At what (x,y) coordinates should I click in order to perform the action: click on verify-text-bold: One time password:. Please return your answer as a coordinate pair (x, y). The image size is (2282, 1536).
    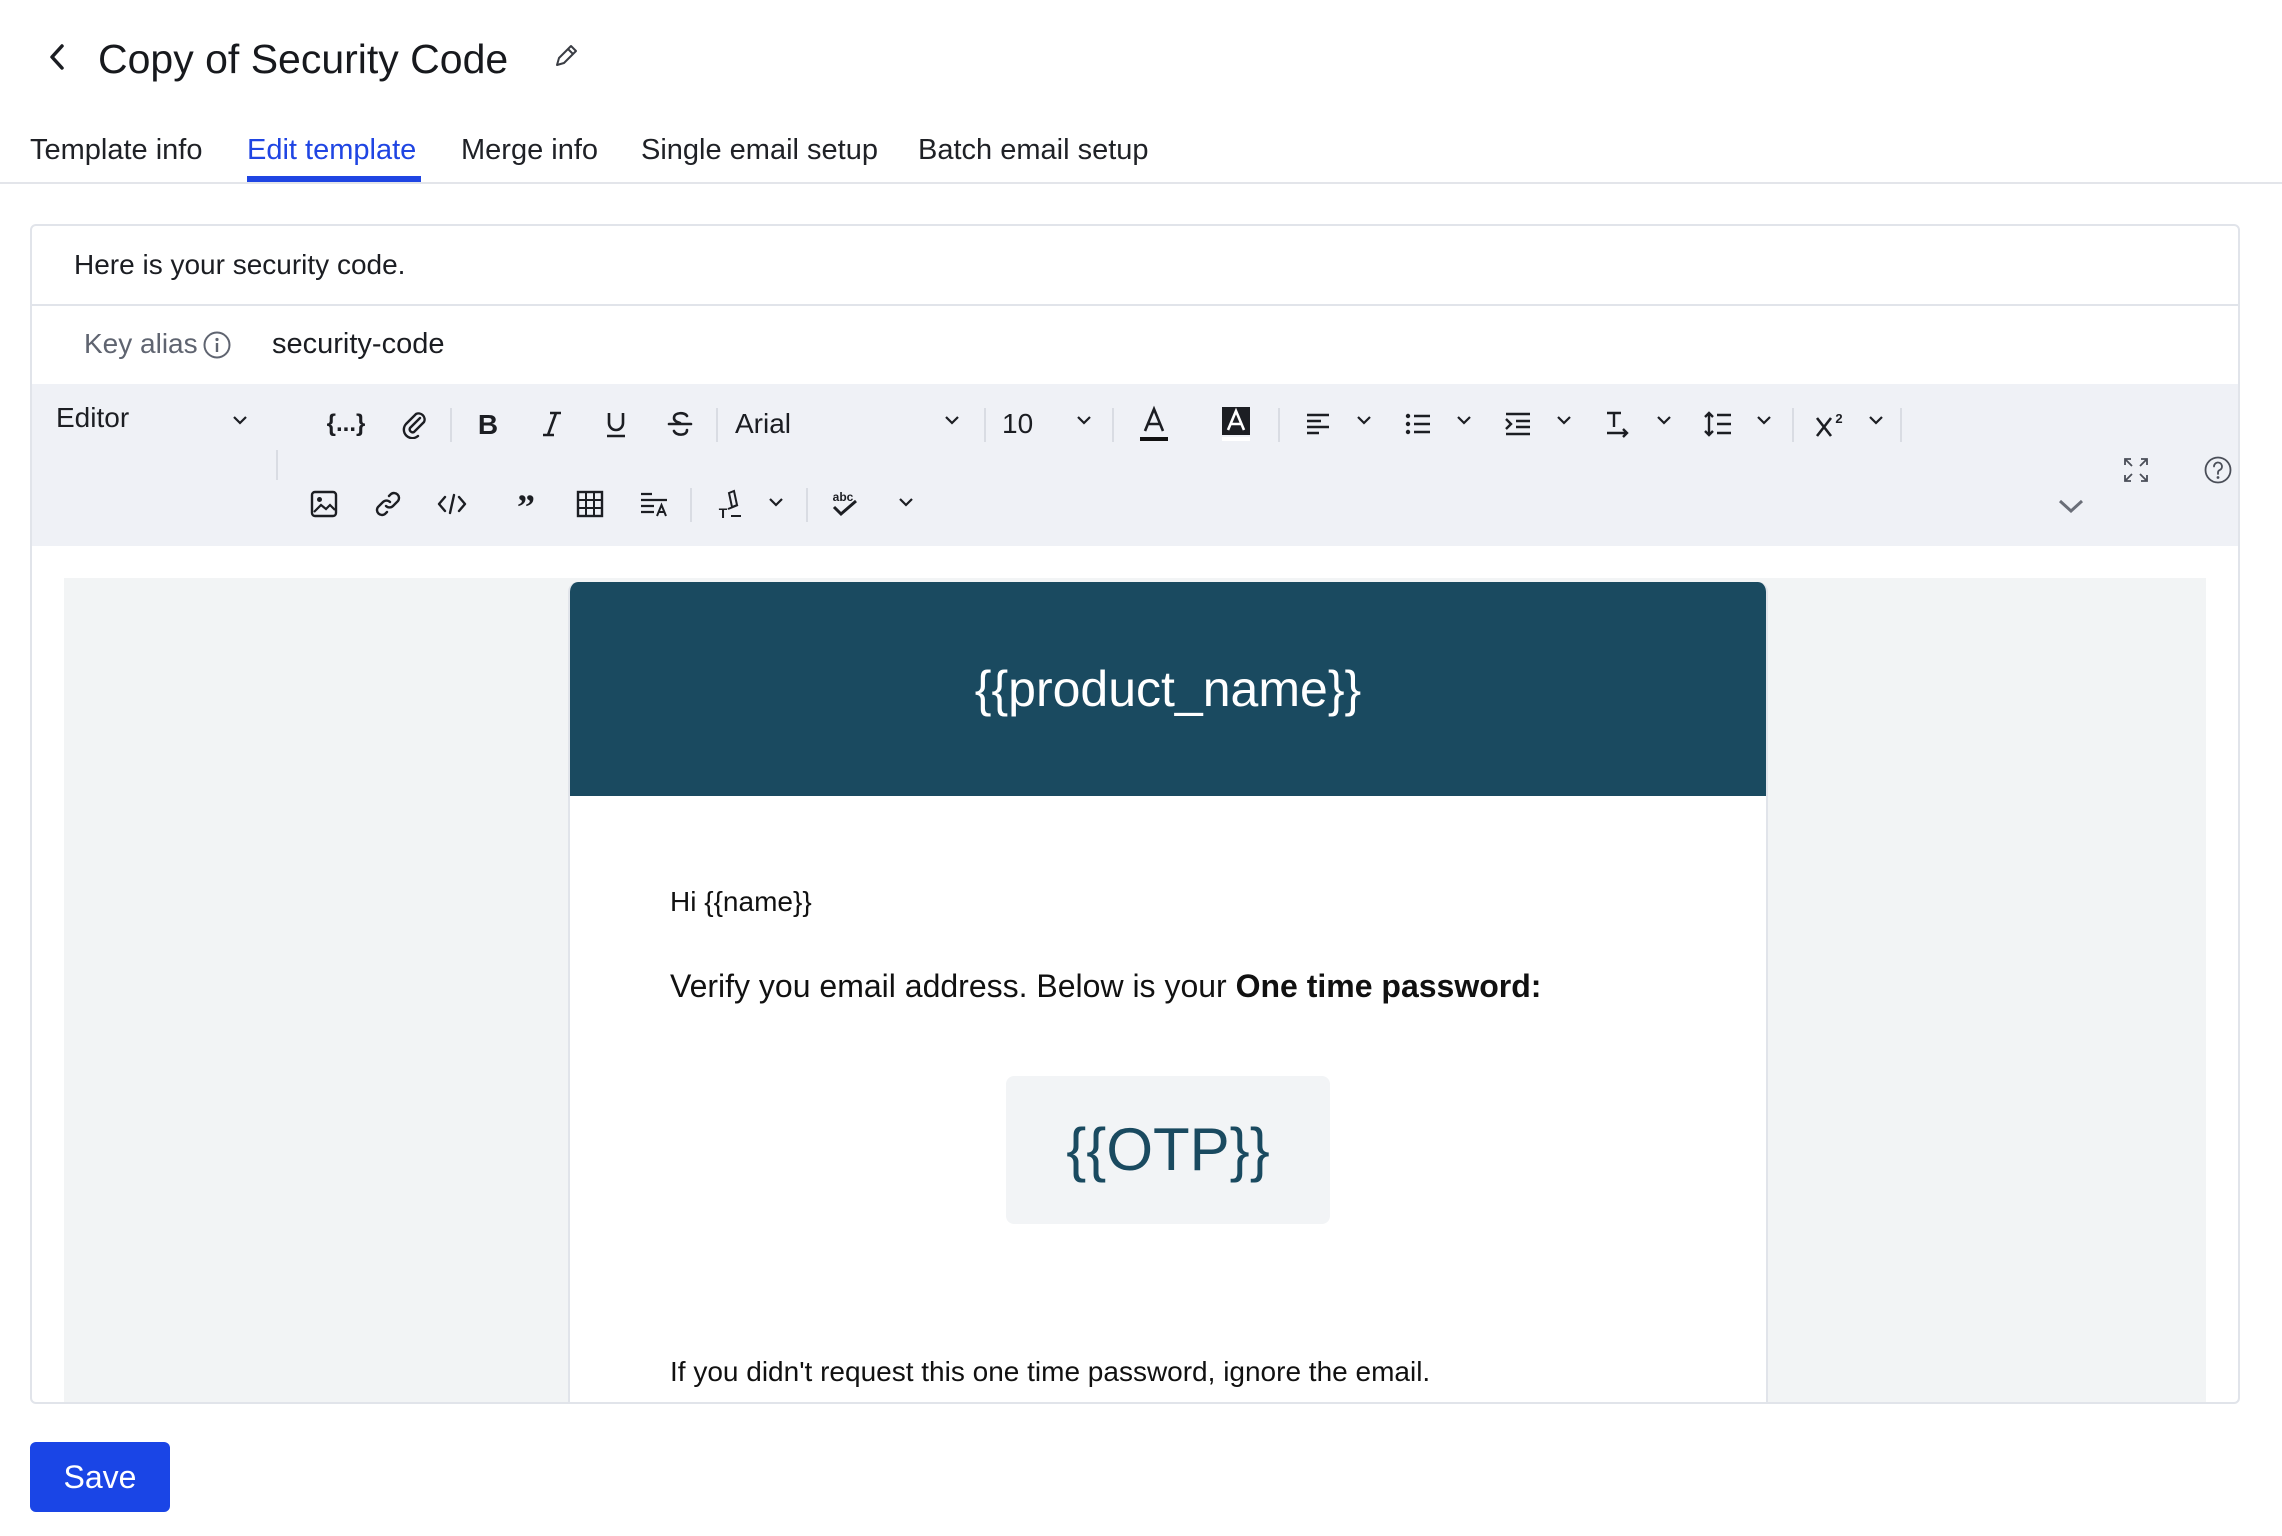
    Looking at the image, I should click on (1388, 986).